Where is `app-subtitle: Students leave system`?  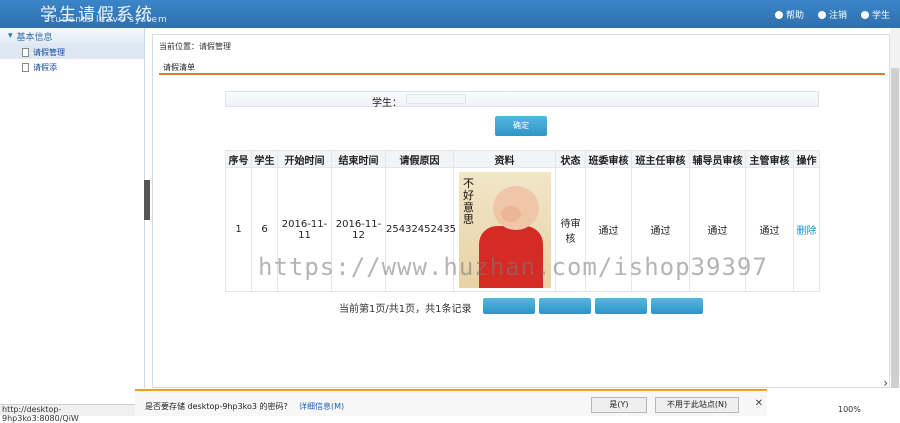 app-subtitle: Students leave system is located at coordinates (106, 20).